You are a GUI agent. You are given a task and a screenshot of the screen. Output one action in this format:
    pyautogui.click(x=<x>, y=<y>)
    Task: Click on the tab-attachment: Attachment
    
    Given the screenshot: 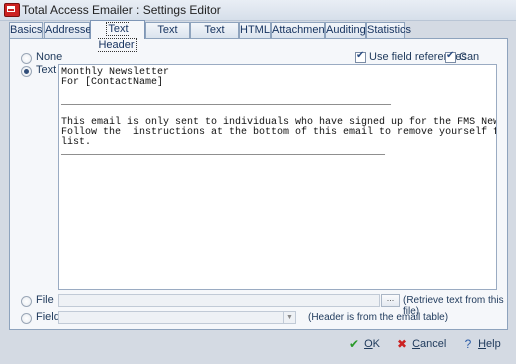 What is the action you would take?
    pyautogui.click(x=299, y=30)
    